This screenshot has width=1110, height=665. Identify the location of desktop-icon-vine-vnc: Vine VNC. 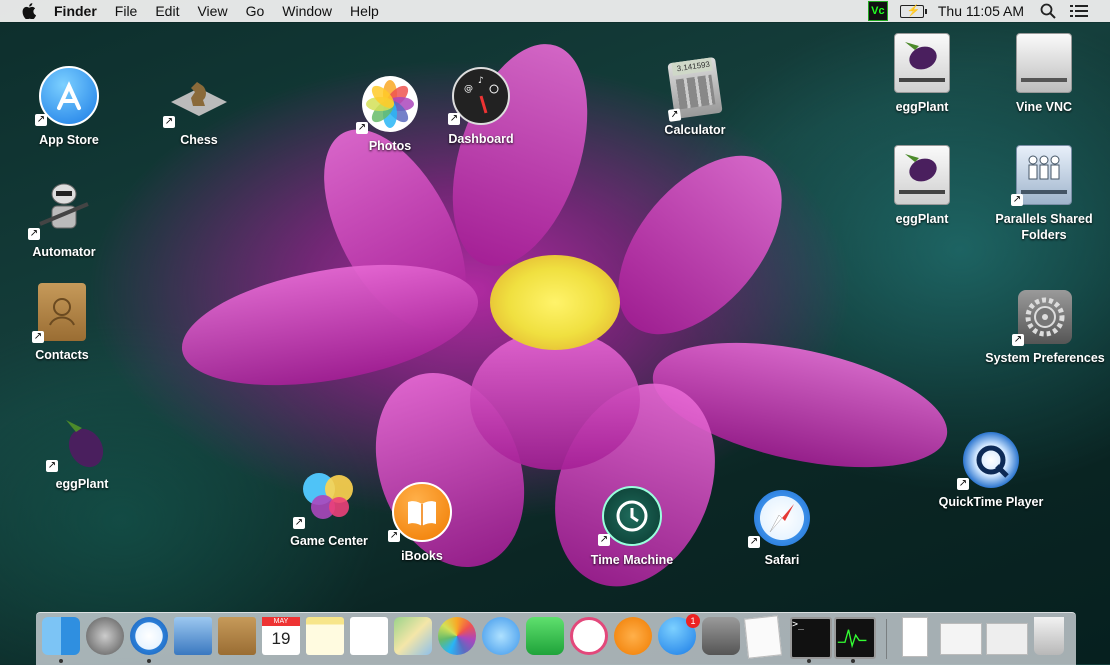
(1044, 74).